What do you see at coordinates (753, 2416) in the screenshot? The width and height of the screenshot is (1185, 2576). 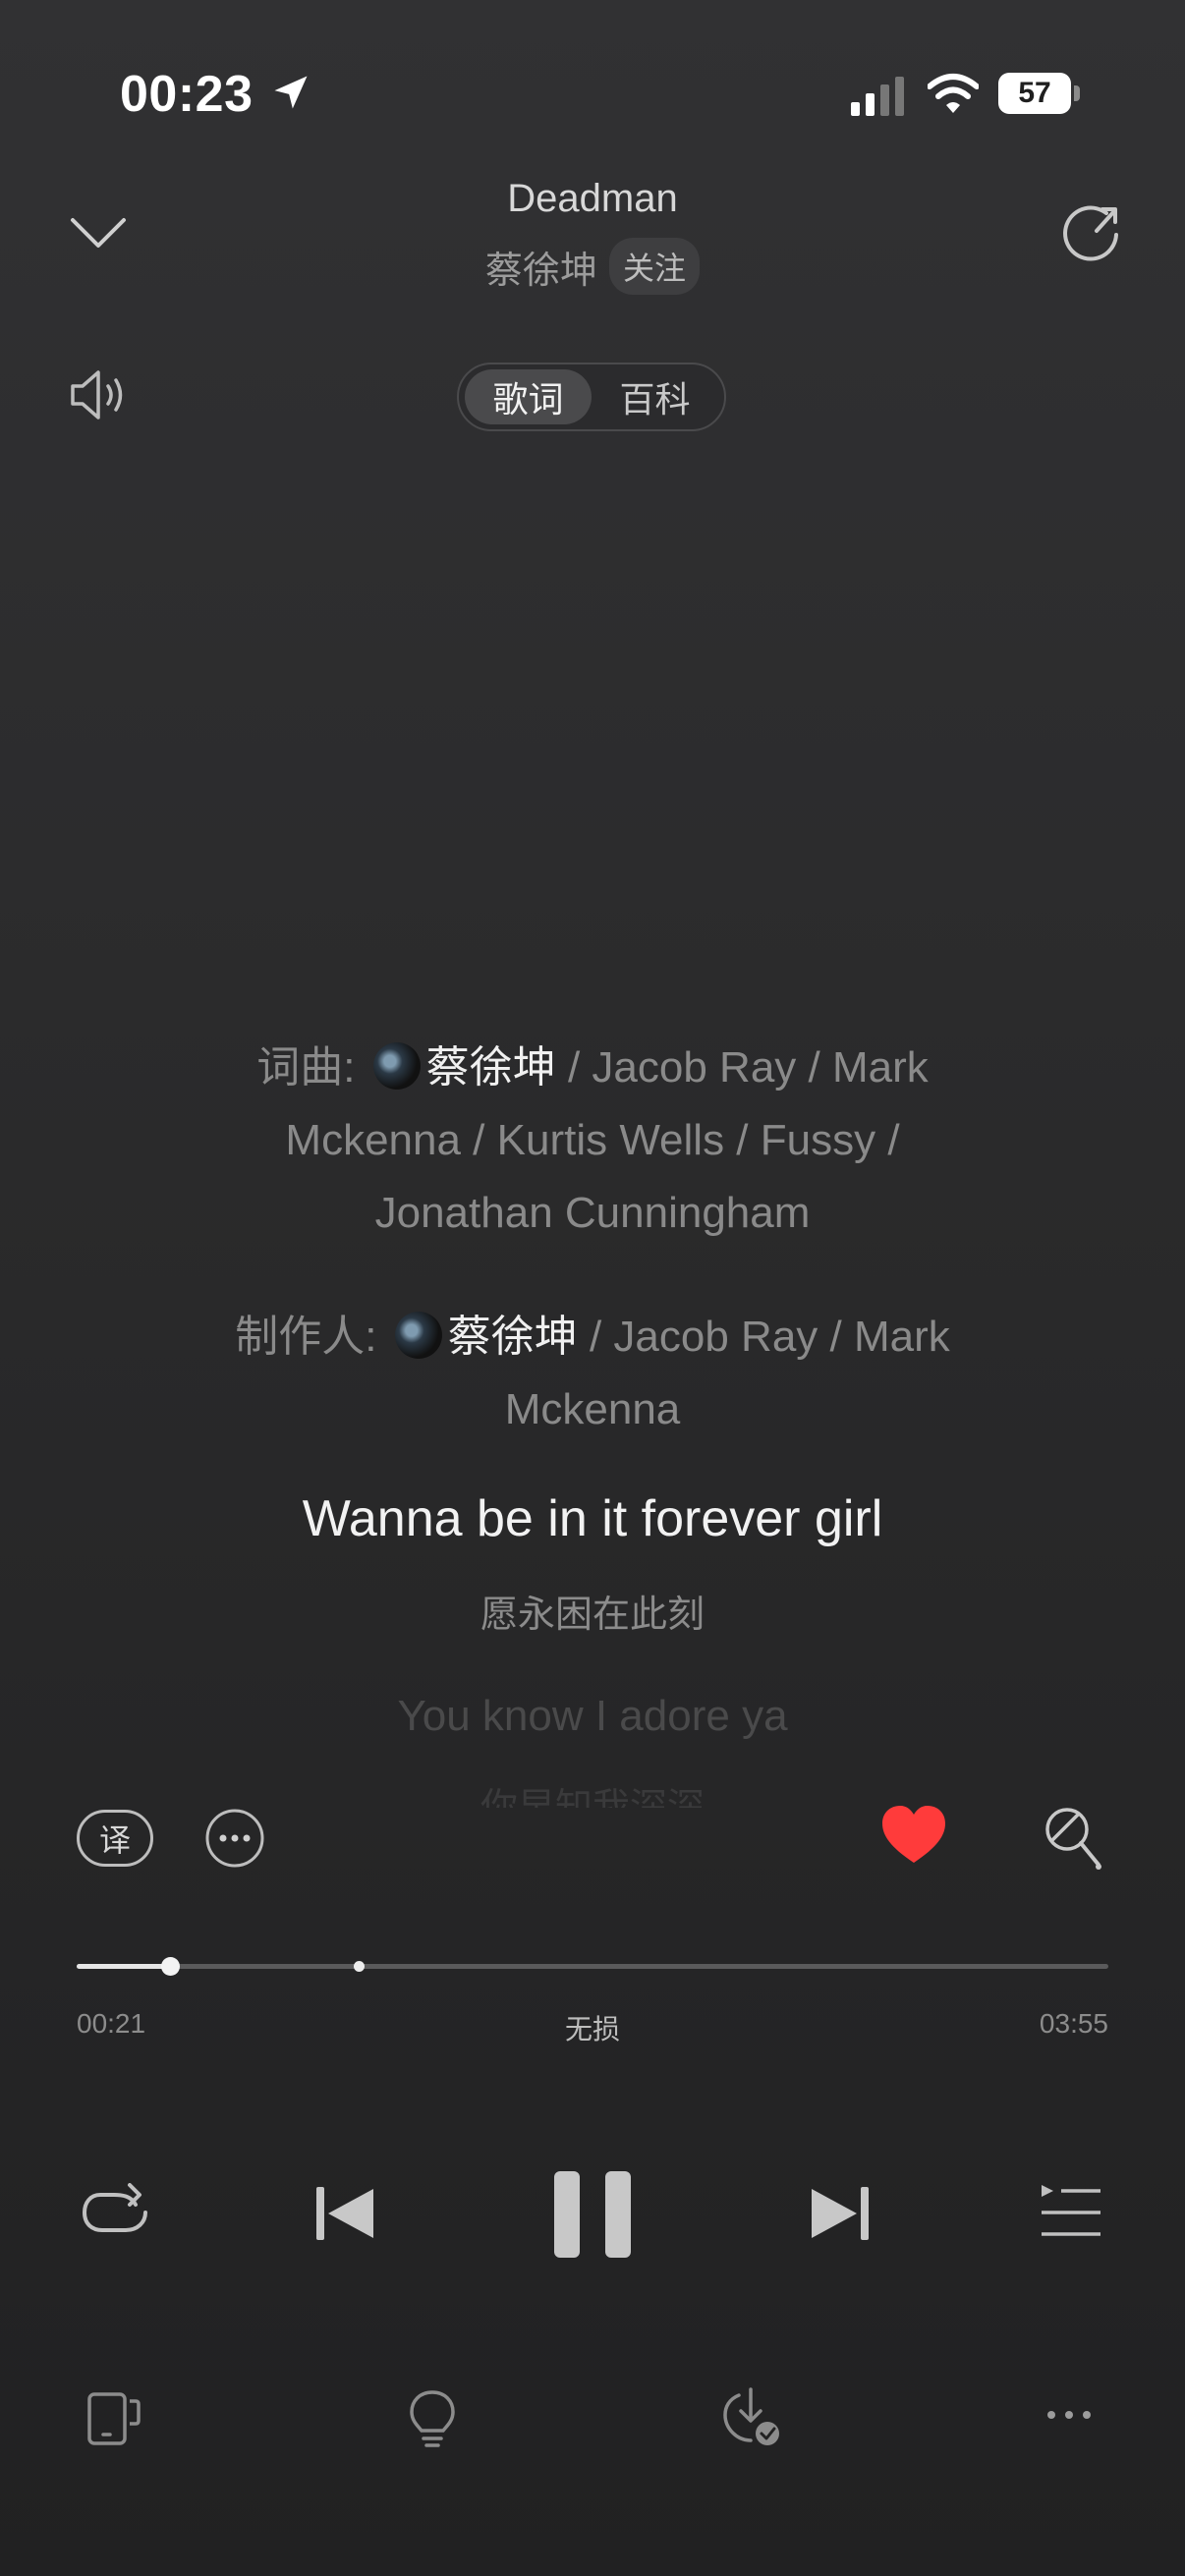 I see `download-check-icon` at bounding box center [753, 2416].